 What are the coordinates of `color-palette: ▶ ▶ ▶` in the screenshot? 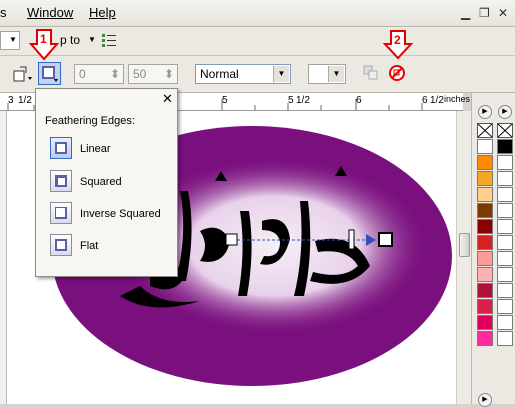 It's located at (493, 250).